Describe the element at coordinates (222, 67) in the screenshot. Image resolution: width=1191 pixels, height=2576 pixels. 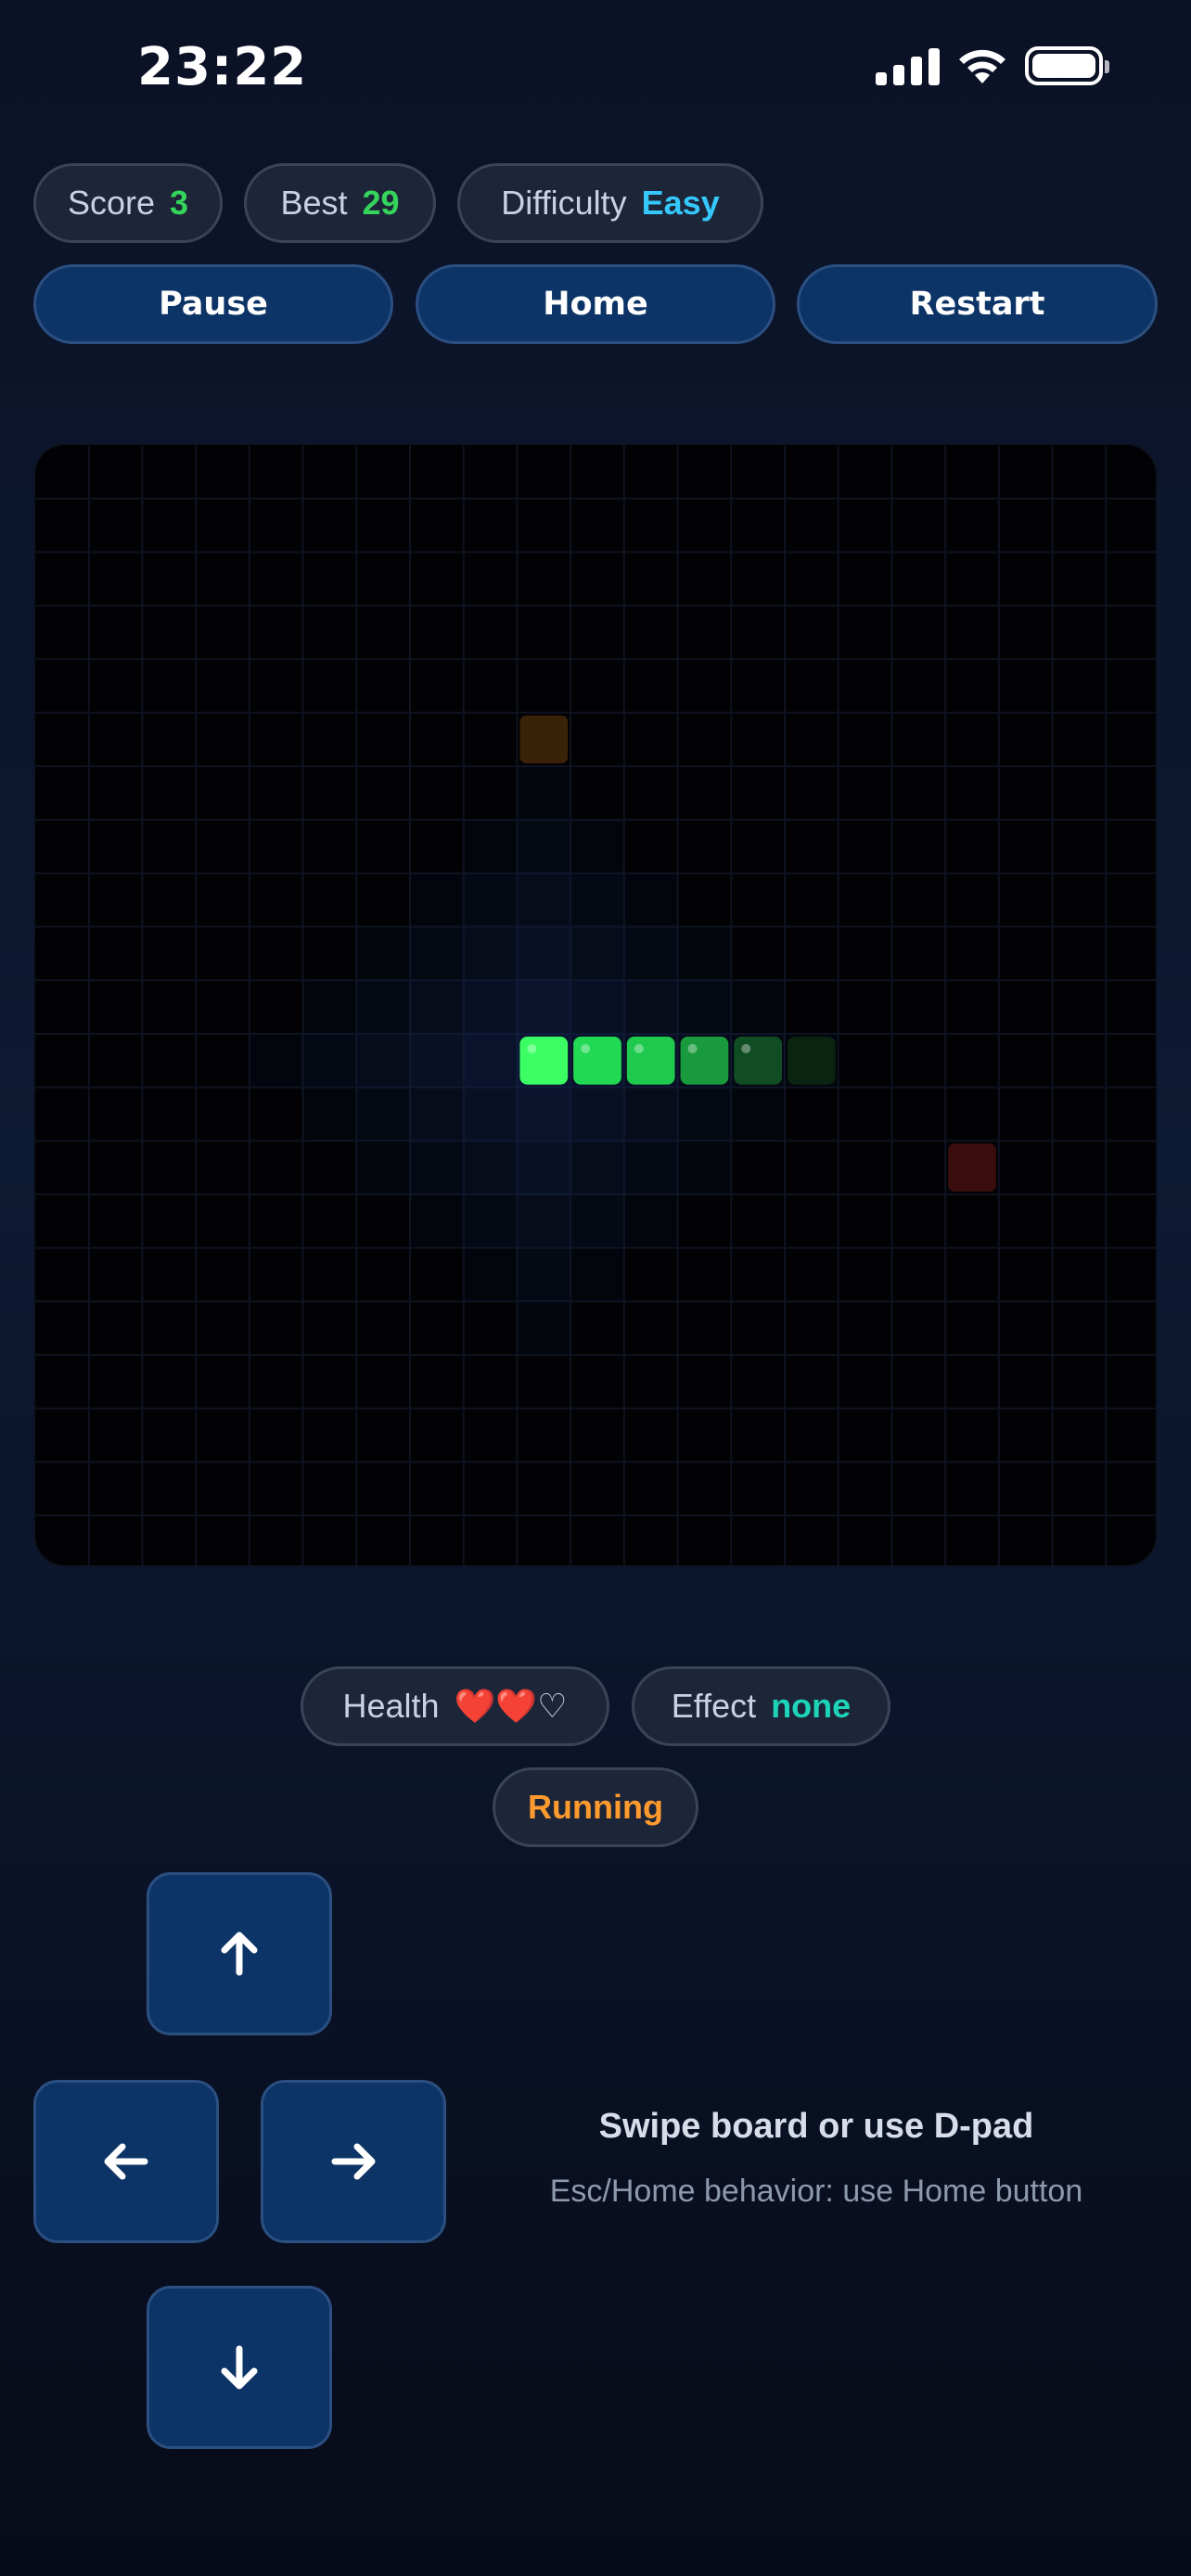
I see `clock: 23:22` at that location.